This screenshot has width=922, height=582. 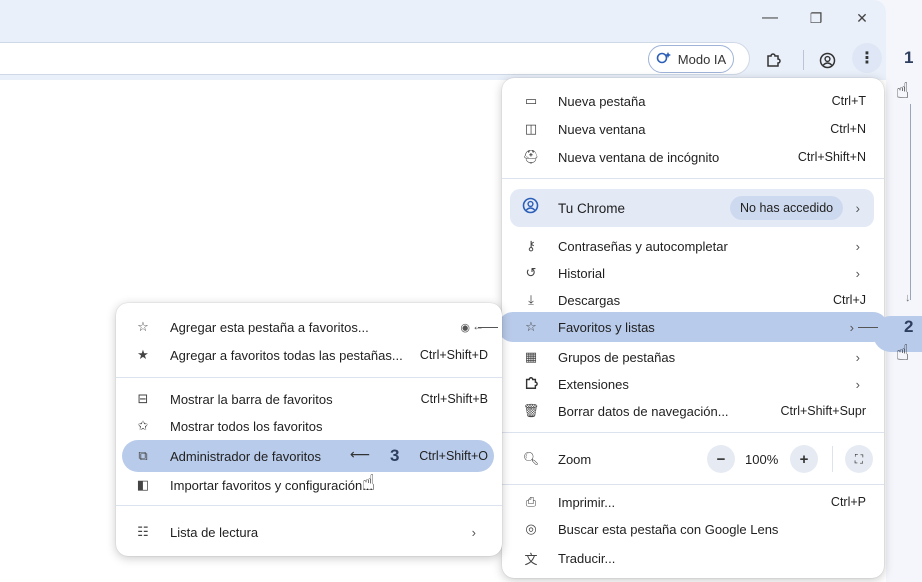 I want to click on minimize-button: —, so click(x=770, y=18).